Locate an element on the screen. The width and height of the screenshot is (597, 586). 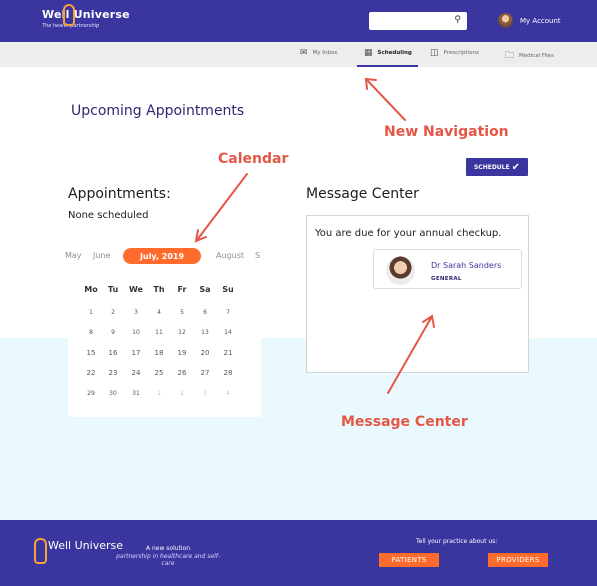
calendar-day: 11 is located at coordinates (159, 332).